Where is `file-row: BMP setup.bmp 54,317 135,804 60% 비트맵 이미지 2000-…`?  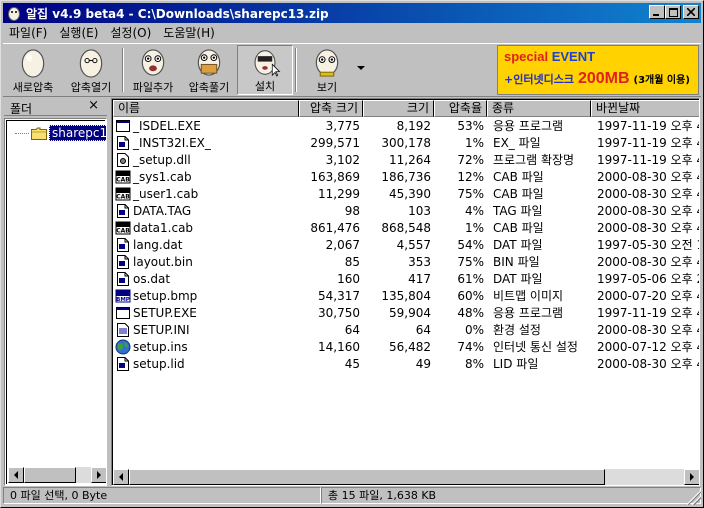 file-row: BMP setup.bmp 54,317 135,804 60% 비트맵 이미지 2000-… is located at coordinates (406, 295).